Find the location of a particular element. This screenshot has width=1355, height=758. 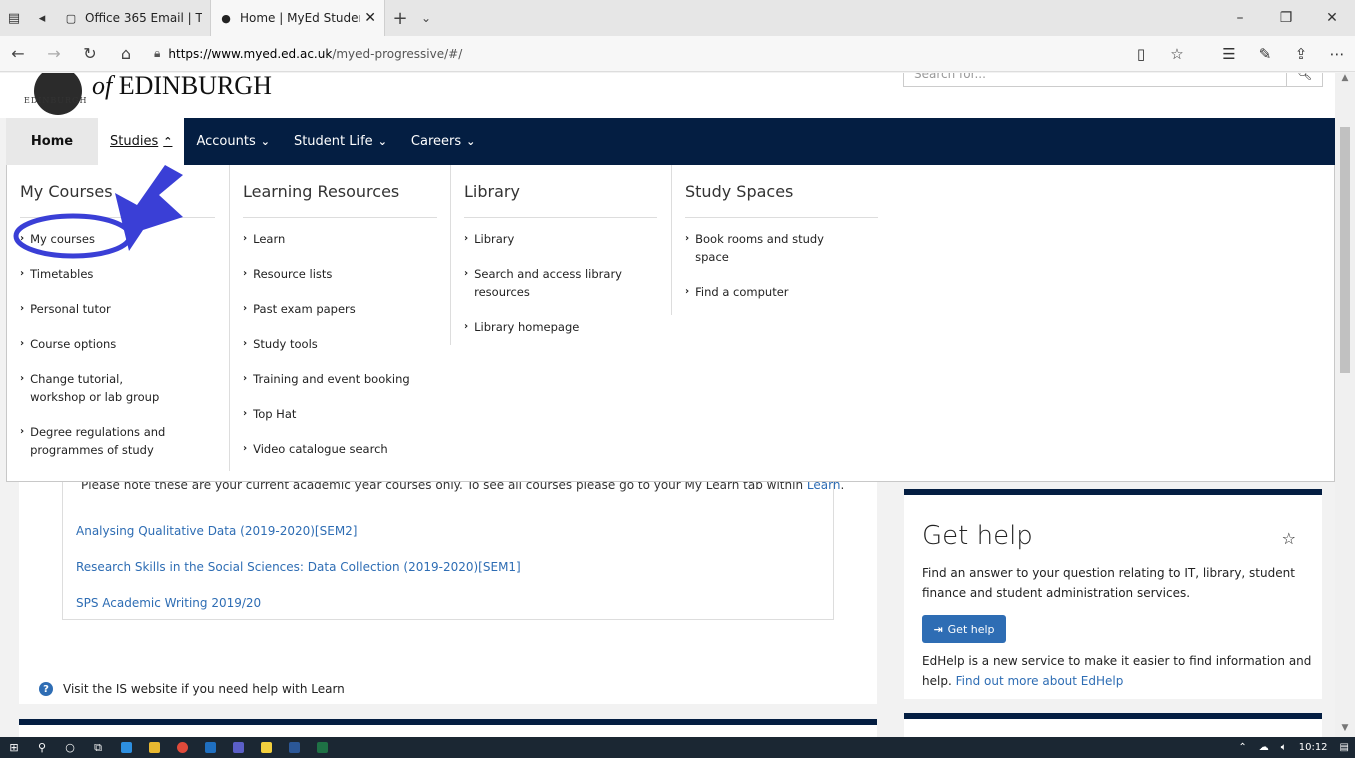

page-scrollbar: ▲ ▼ is located at coordinates (1345, 405).